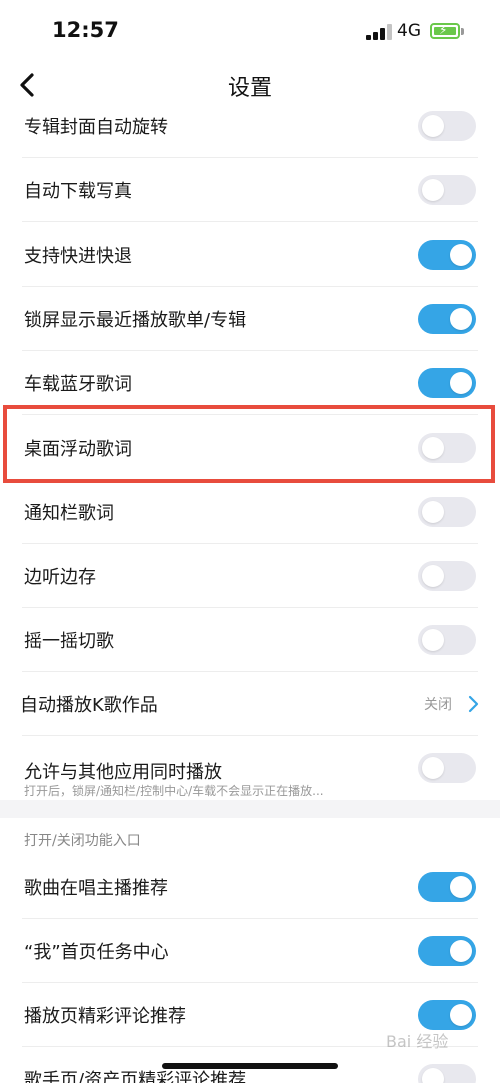  Describe the element at coordinates (250, 809) in the screenshot. I see `section-separator` at that location.